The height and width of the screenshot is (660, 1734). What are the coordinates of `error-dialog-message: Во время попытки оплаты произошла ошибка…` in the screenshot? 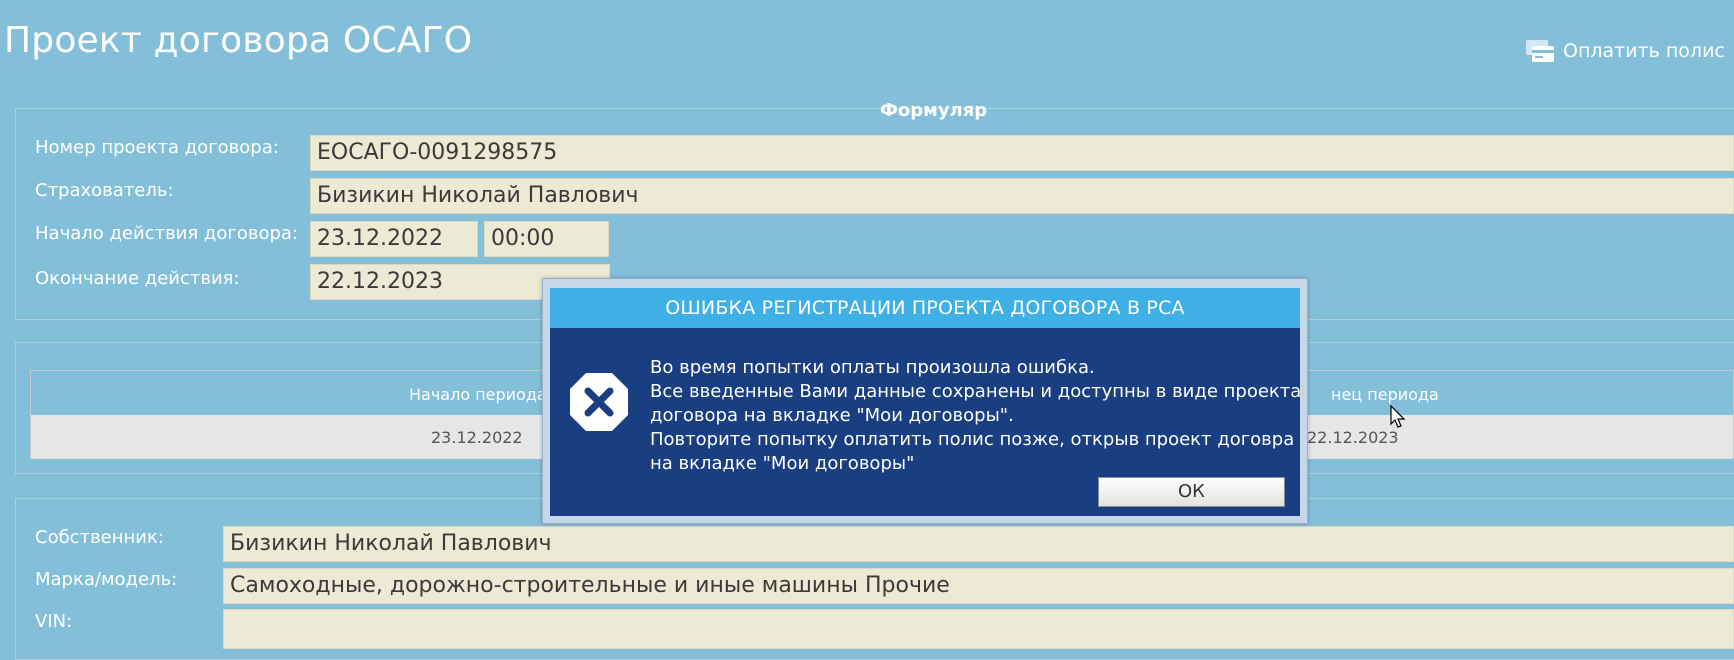 It's located at (976, 416).